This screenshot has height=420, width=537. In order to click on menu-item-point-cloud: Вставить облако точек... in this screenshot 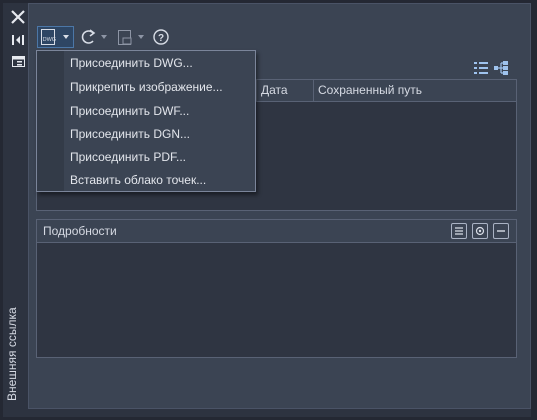, I will do `click(138, 180)`.